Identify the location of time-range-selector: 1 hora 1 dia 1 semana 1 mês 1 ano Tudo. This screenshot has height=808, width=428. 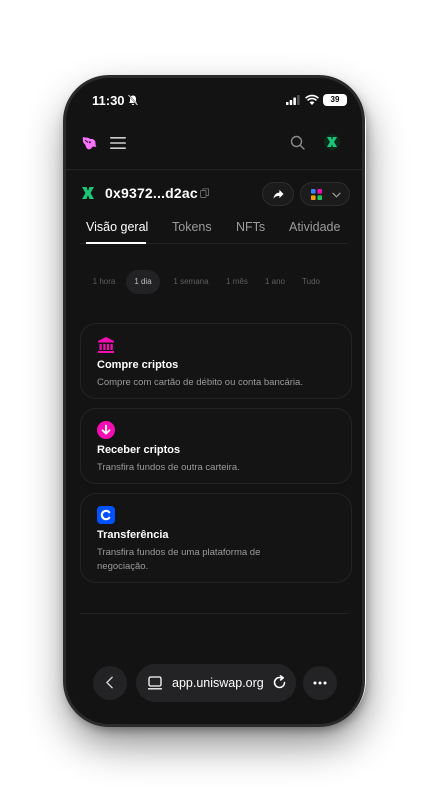
(214, 282).